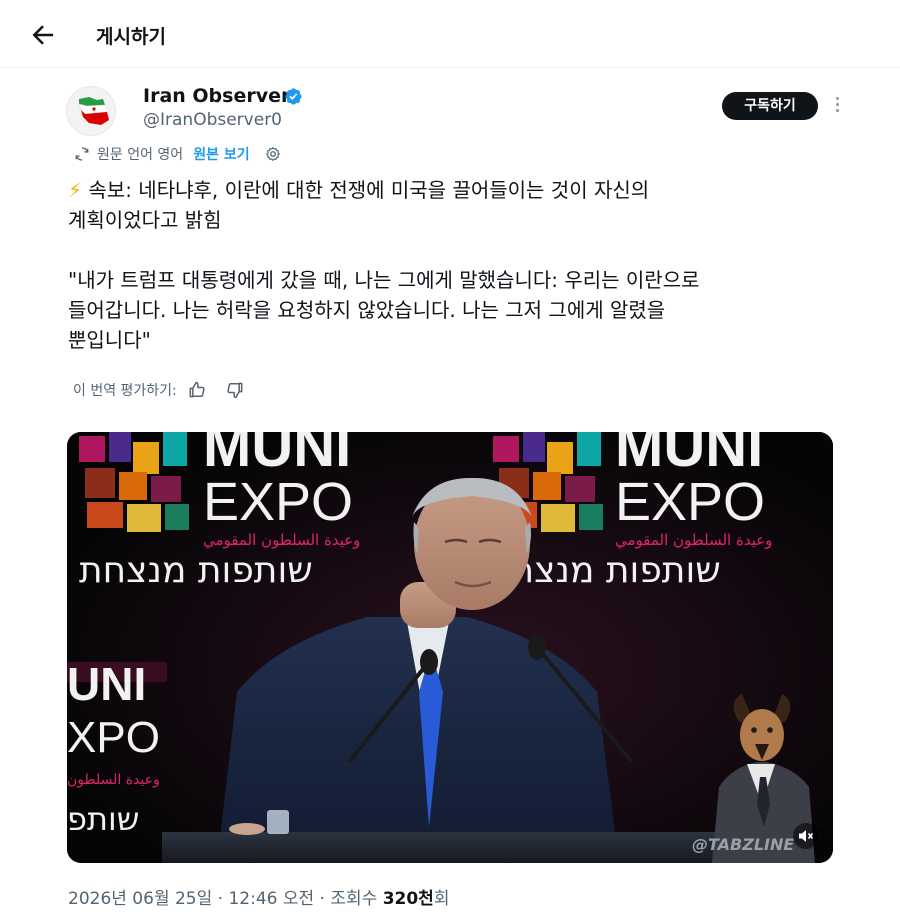 The height and width of the screenshot is (916, 900). I want to click on video-watermark: @TABZLINE, so click(743, 844).